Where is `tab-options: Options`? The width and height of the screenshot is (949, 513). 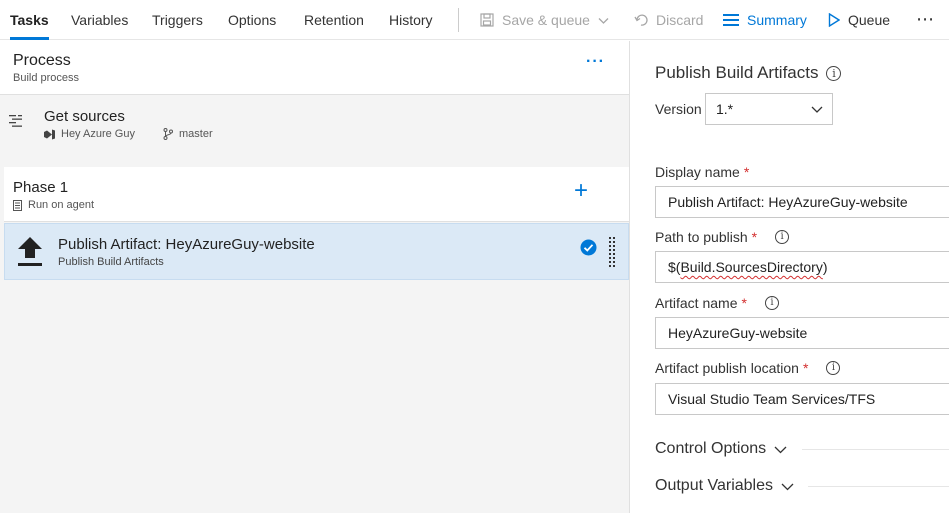 tab-options: Options is located at coordinates (252, 20).